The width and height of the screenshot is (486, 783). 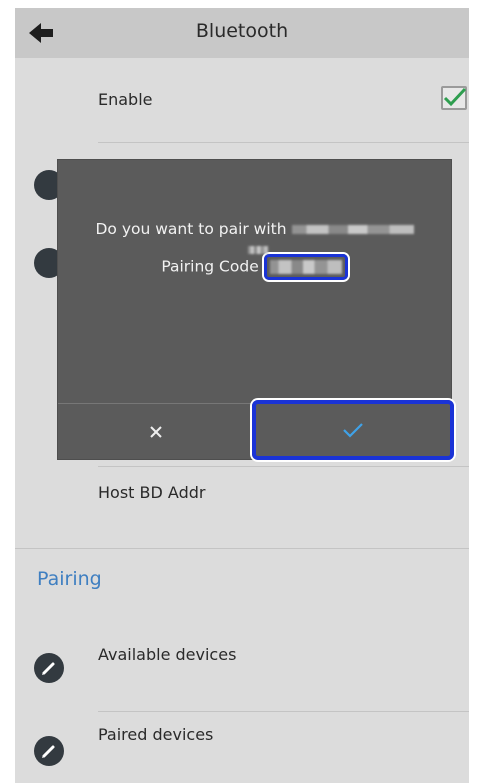 I want to click on paired-devices-label: Paired devices, so click(x=156, y=734).